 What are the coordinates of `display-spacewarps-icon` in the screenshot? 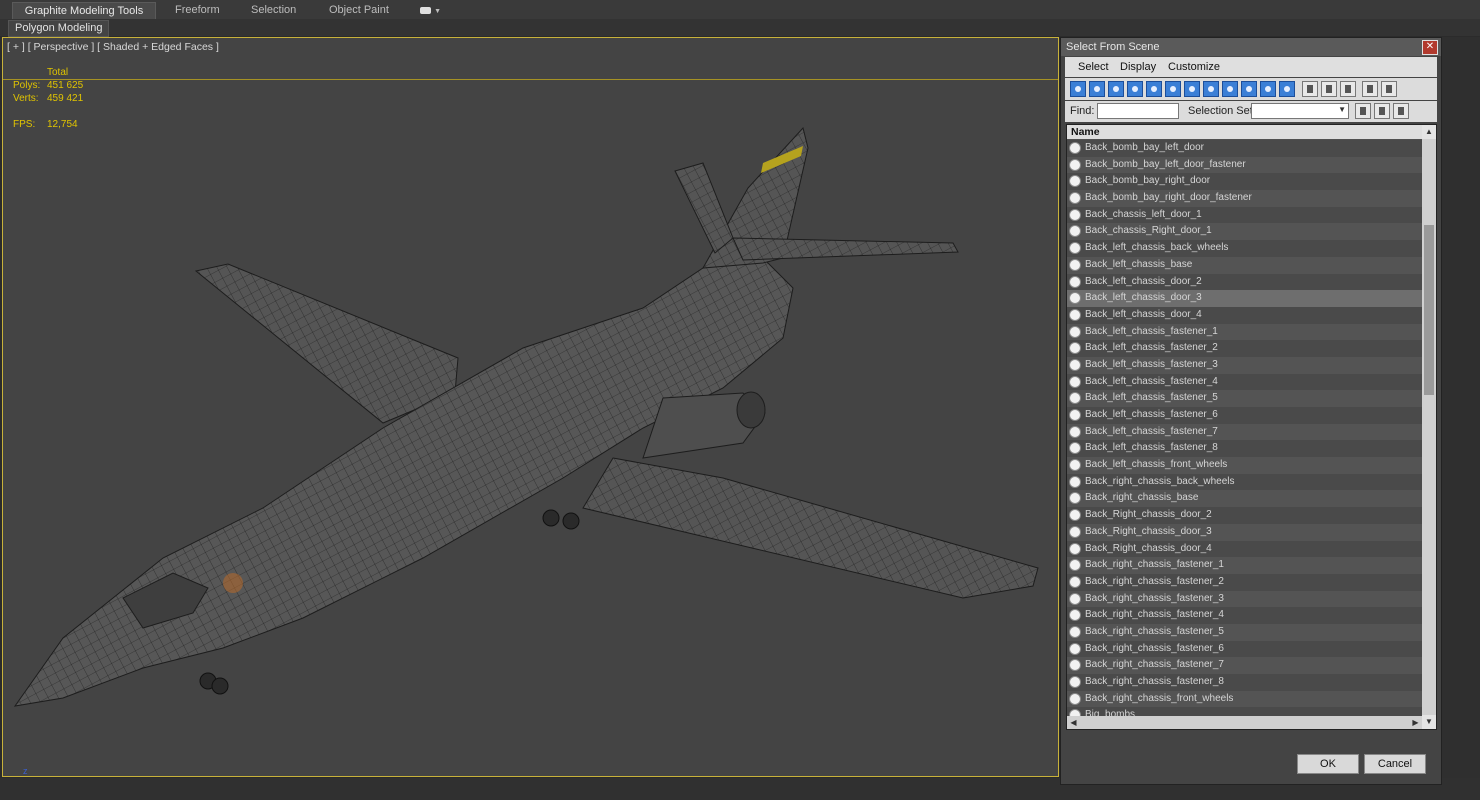 It's located at (1173, 89).